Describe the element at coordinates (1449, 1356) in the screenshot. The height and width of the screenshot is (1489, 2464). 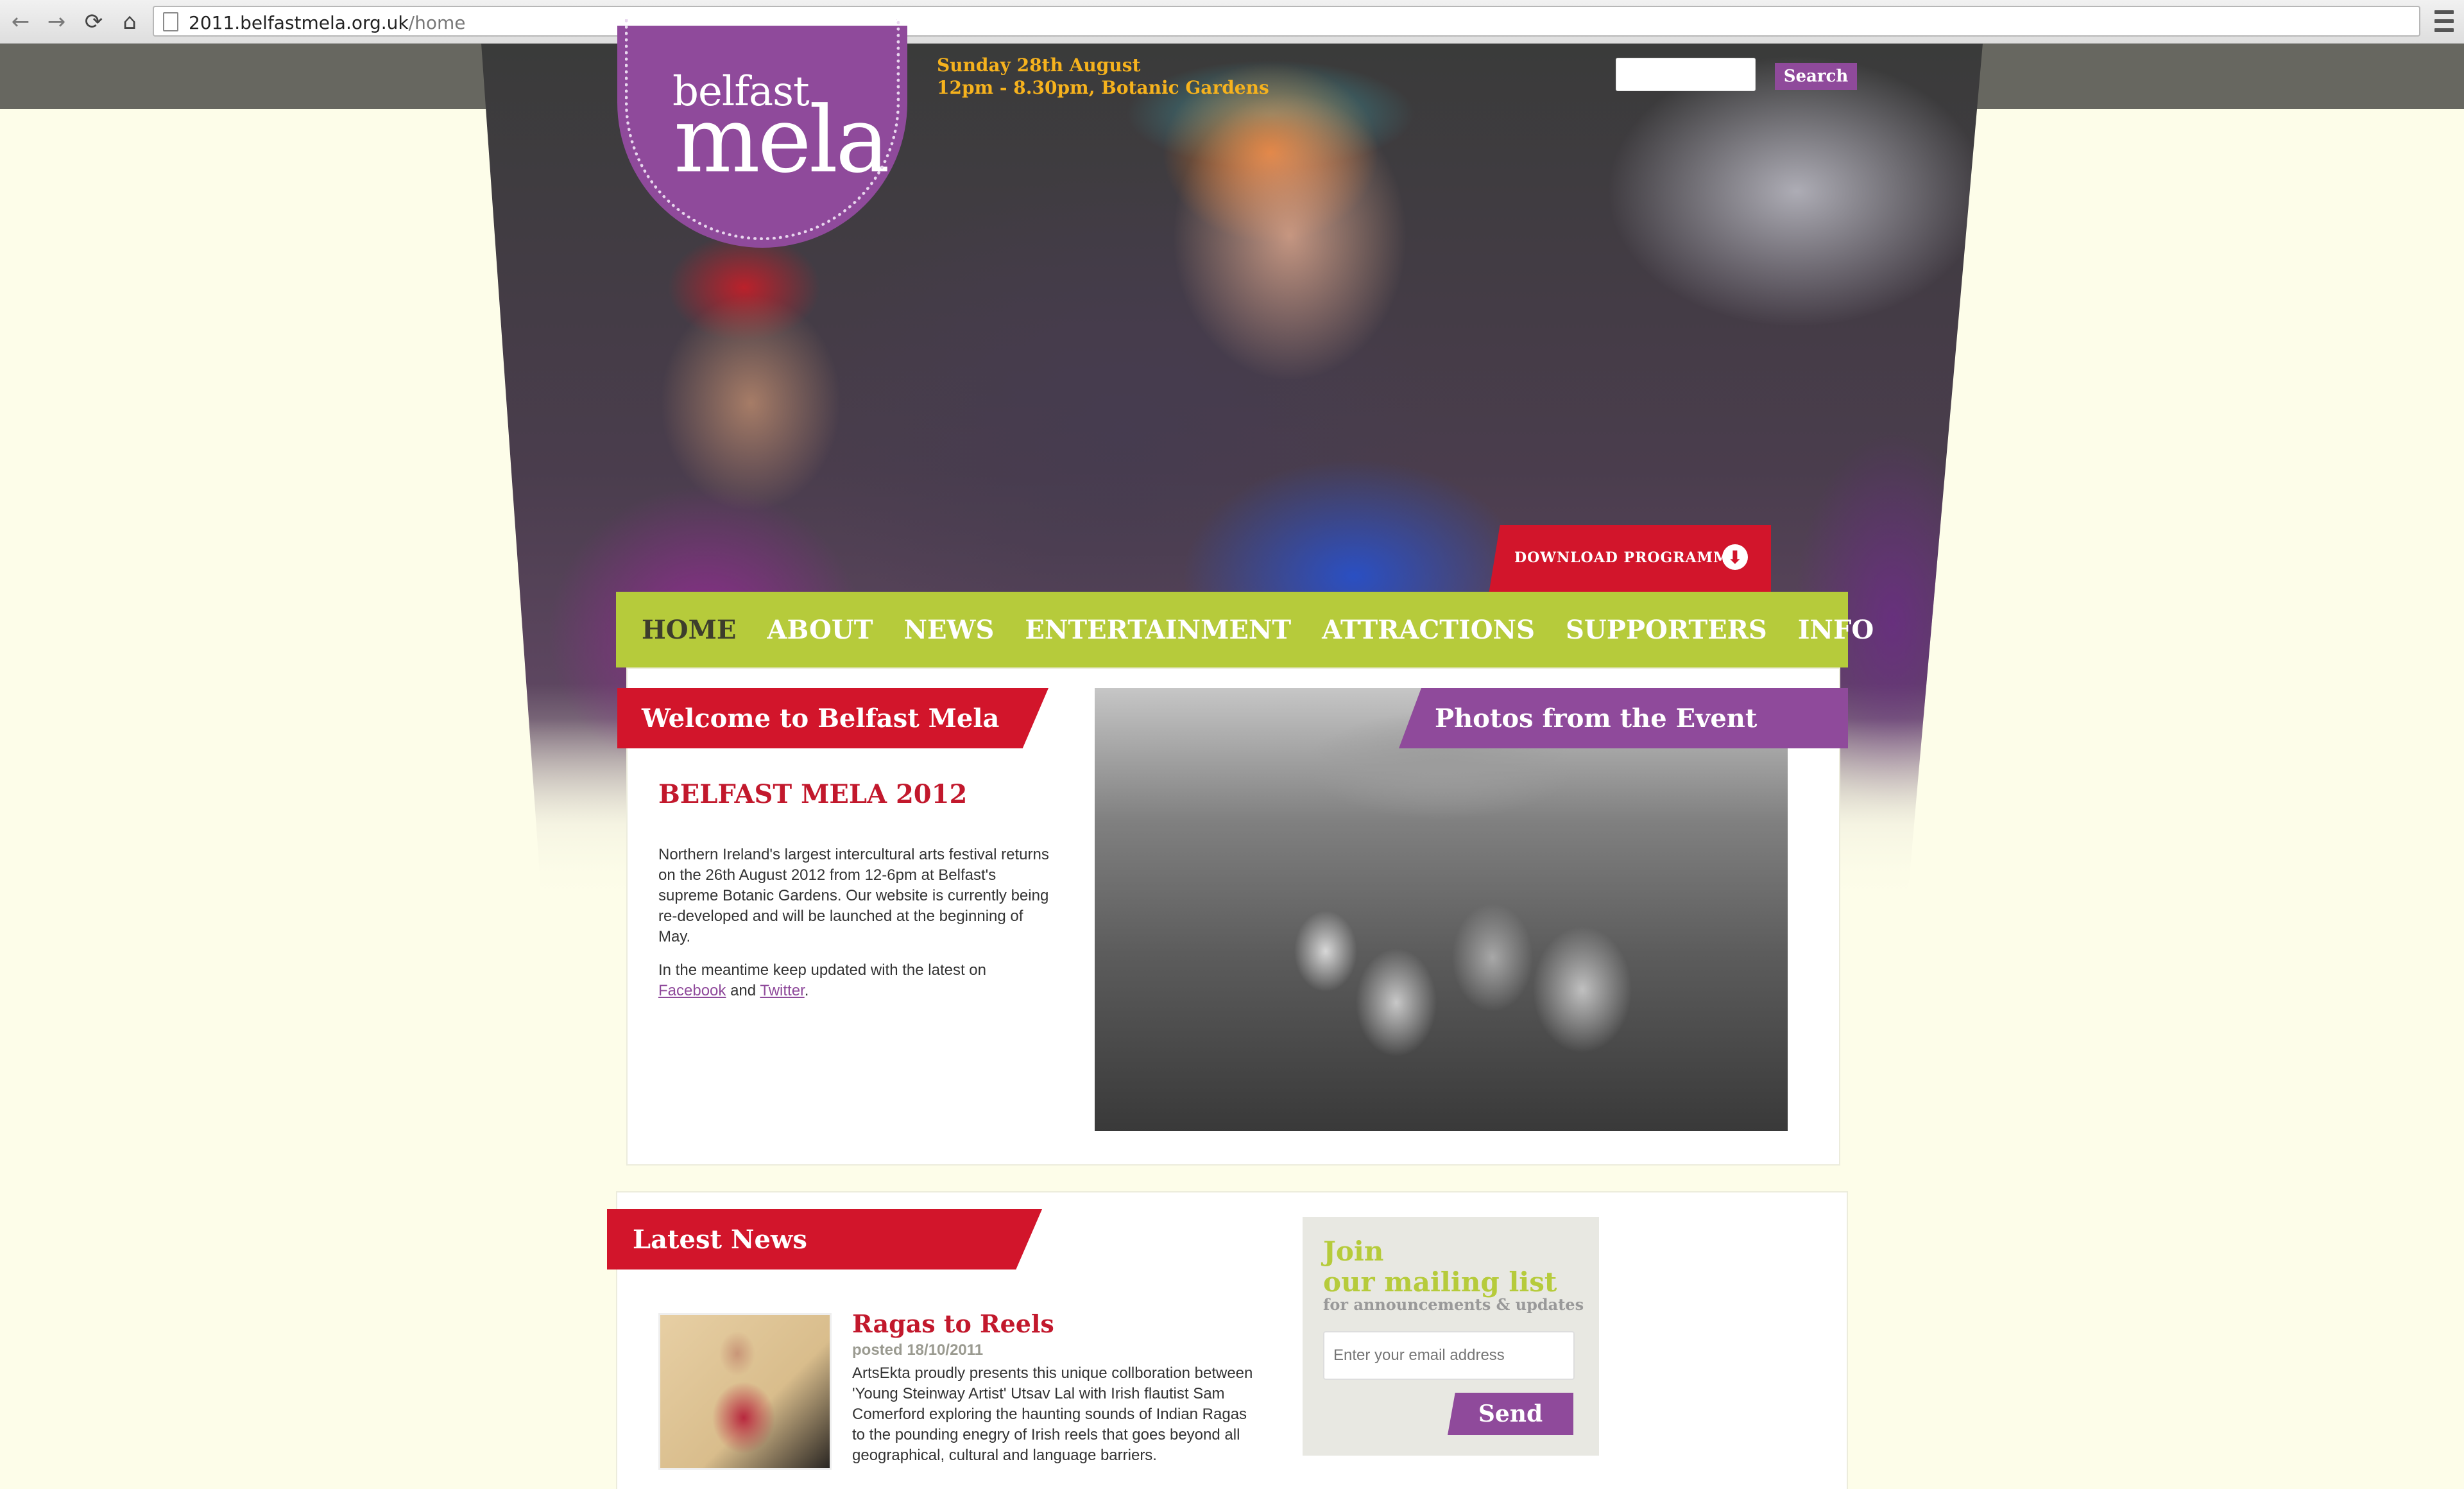
I see `email-field` at that location.